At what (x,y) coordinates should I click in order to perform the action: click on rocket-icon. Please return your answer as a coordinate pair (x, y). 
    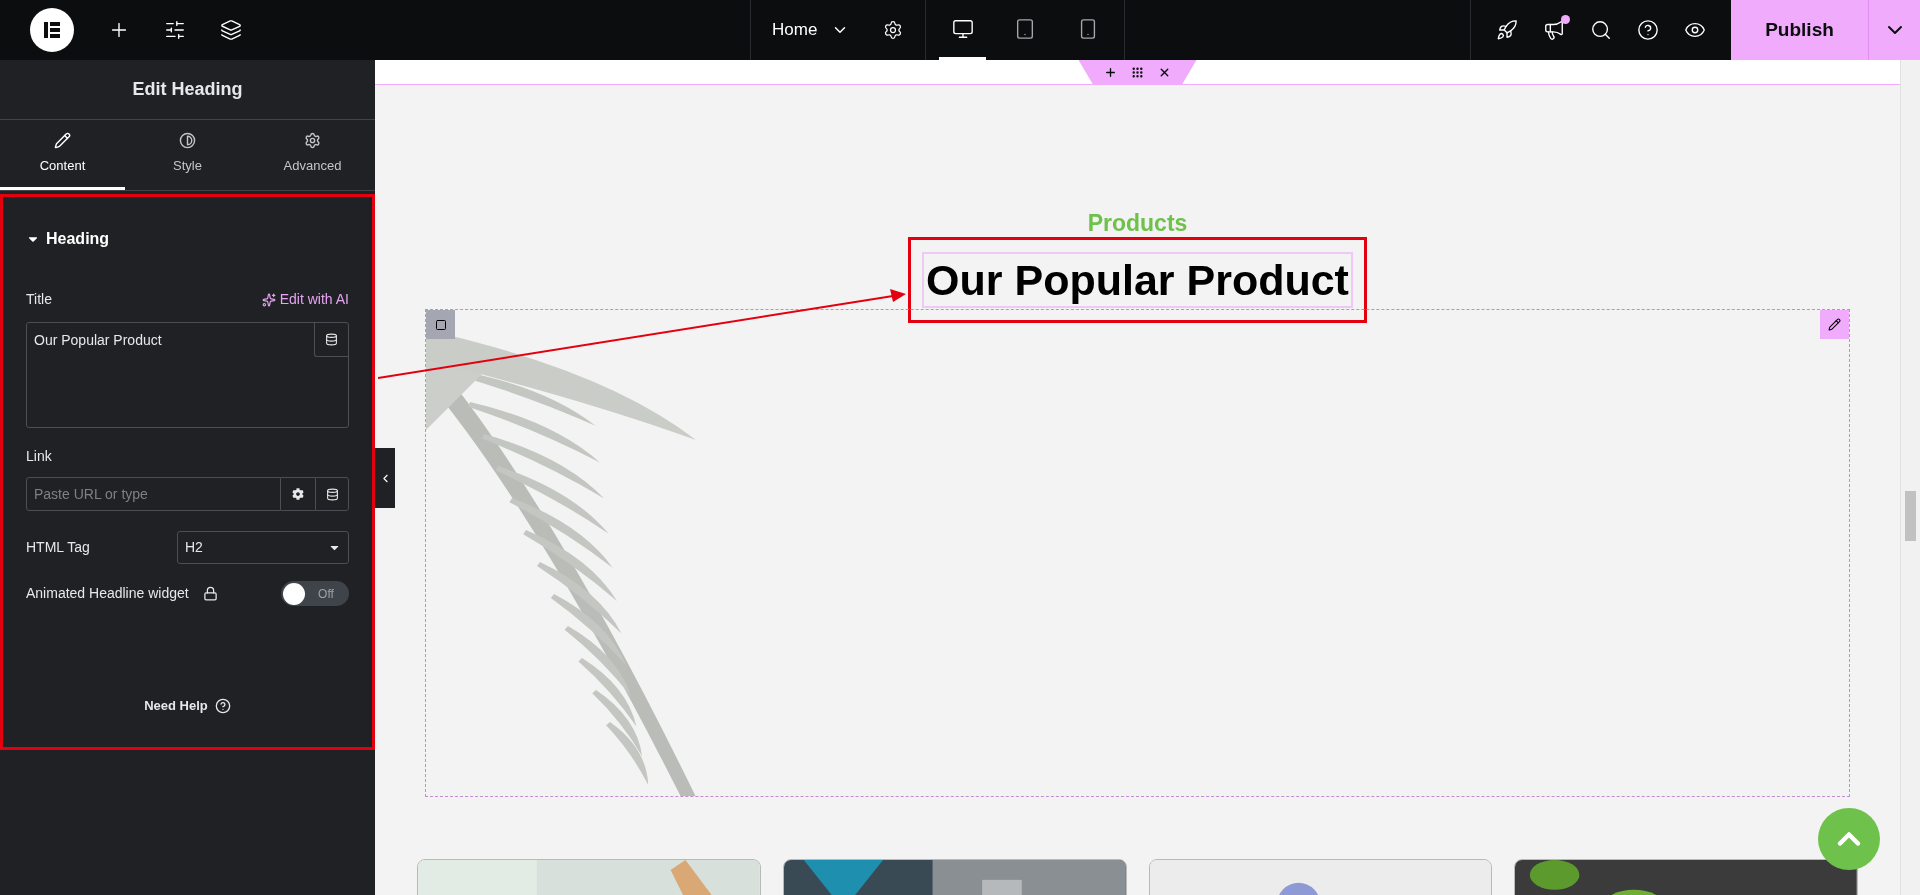
    Looking at the image, I should click on (1507, 30).